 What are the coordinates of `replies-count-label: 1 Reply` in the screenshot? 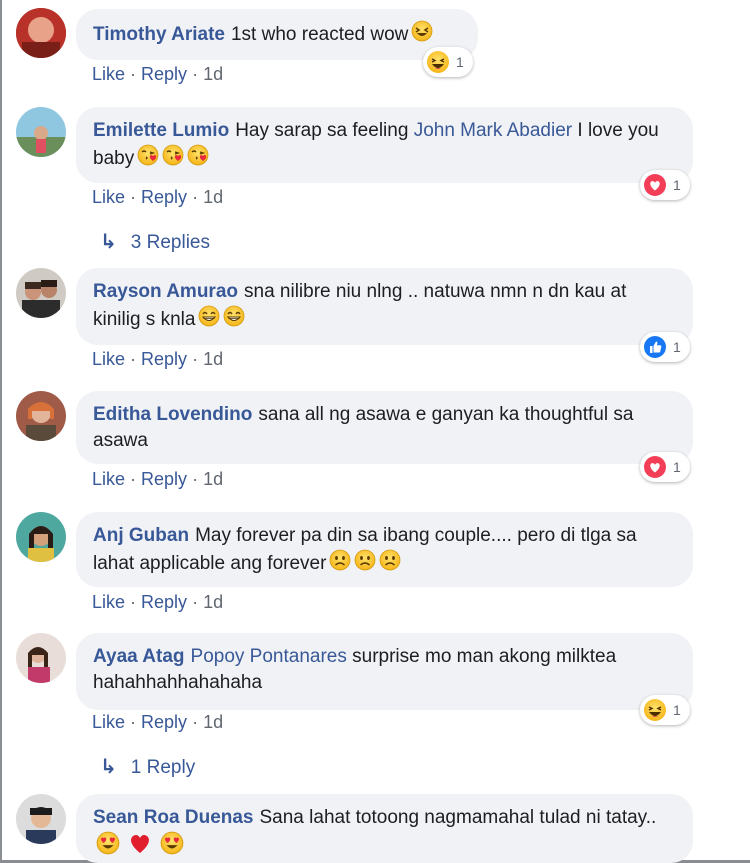 It's located at (163, 767).